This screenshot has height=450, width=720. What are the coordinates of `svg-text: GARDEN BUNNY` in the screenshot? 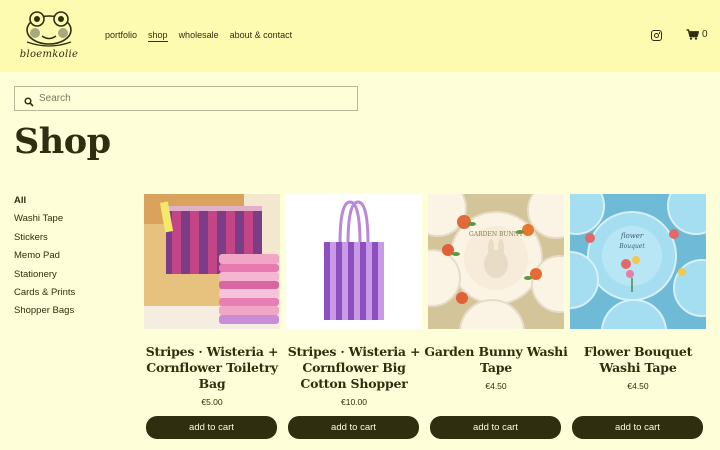 It's located at (496, 234).